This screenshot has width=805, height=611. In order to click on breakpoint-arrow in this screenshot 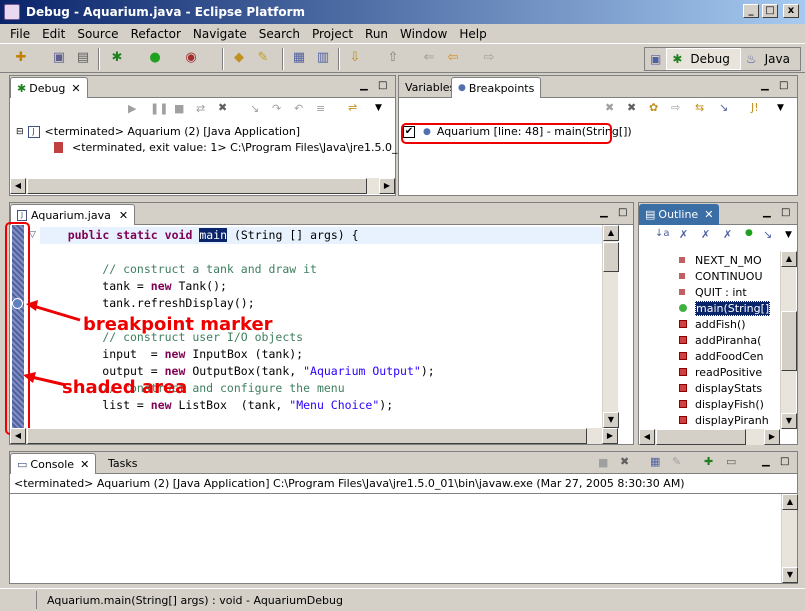, I will do `click(55, 312)`.